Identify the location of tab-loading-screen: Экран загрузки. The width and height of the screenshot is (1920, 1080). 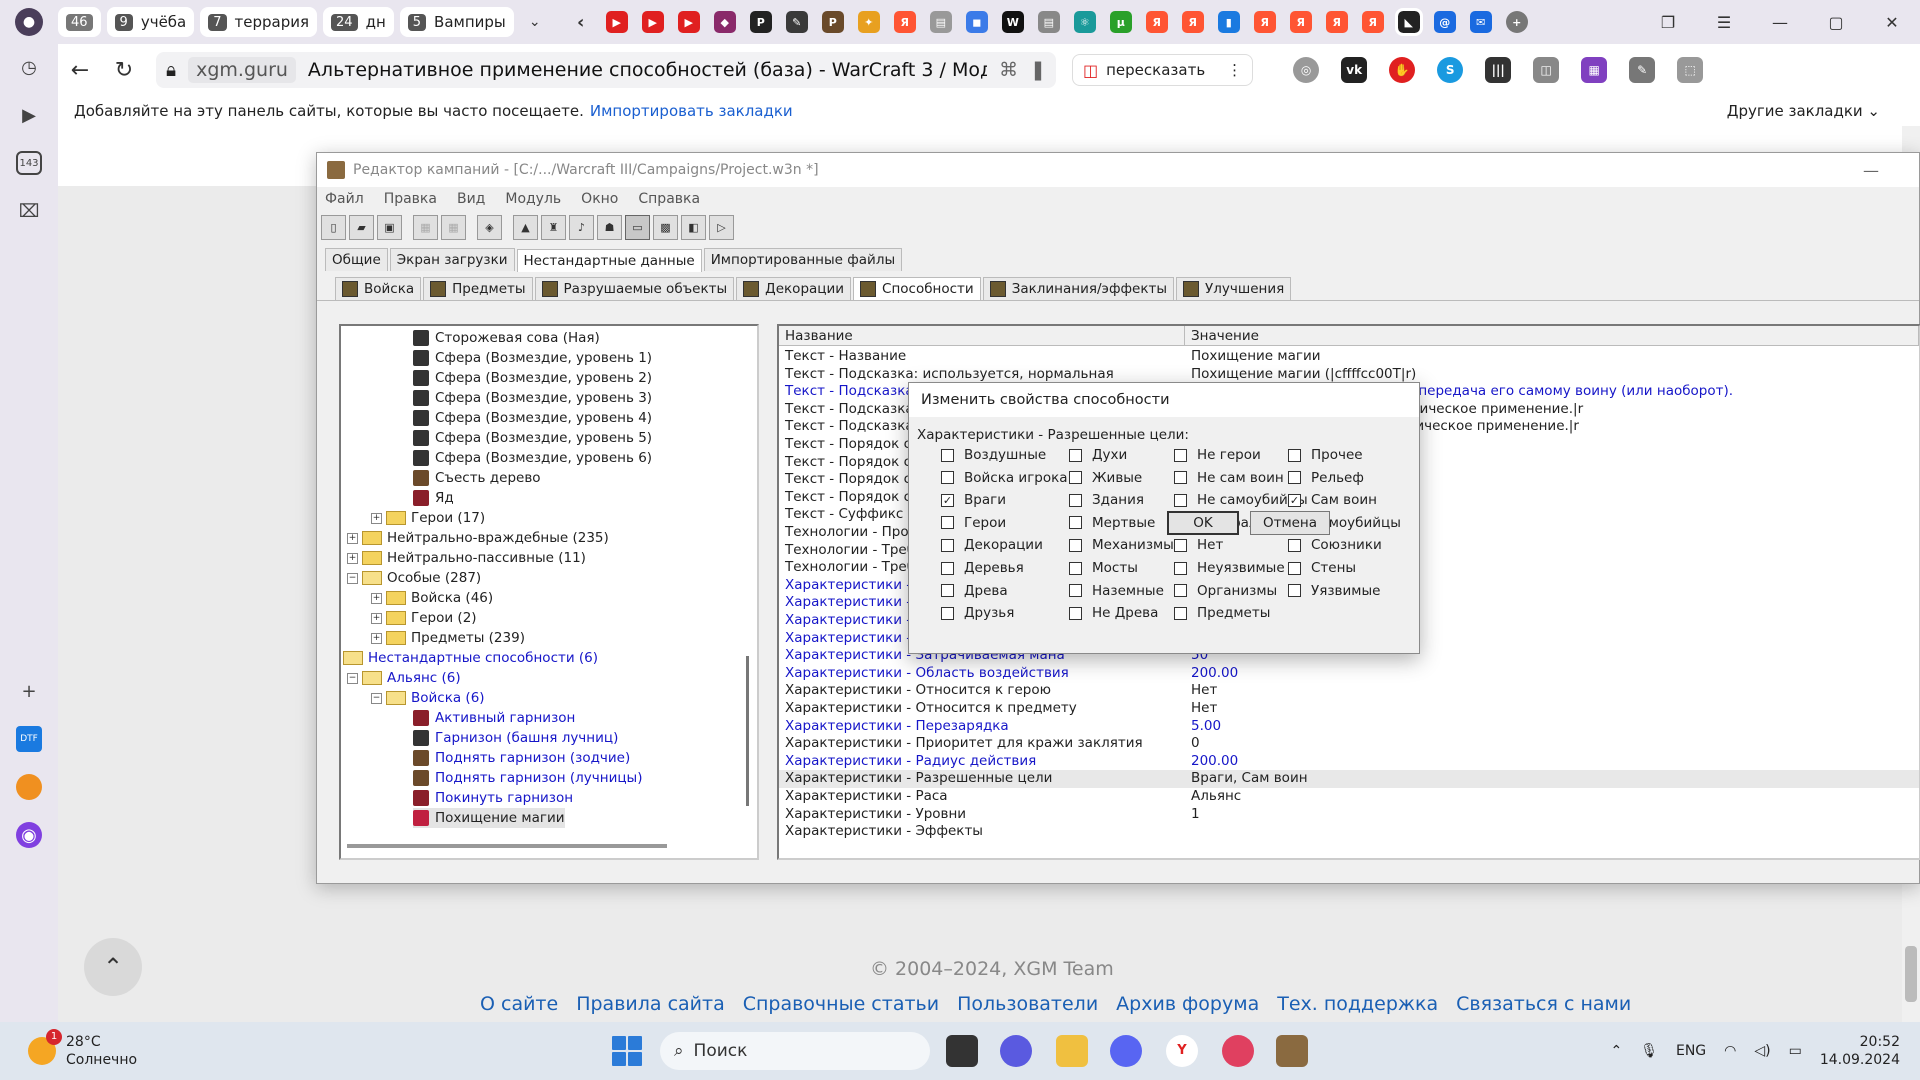
(452, 259).